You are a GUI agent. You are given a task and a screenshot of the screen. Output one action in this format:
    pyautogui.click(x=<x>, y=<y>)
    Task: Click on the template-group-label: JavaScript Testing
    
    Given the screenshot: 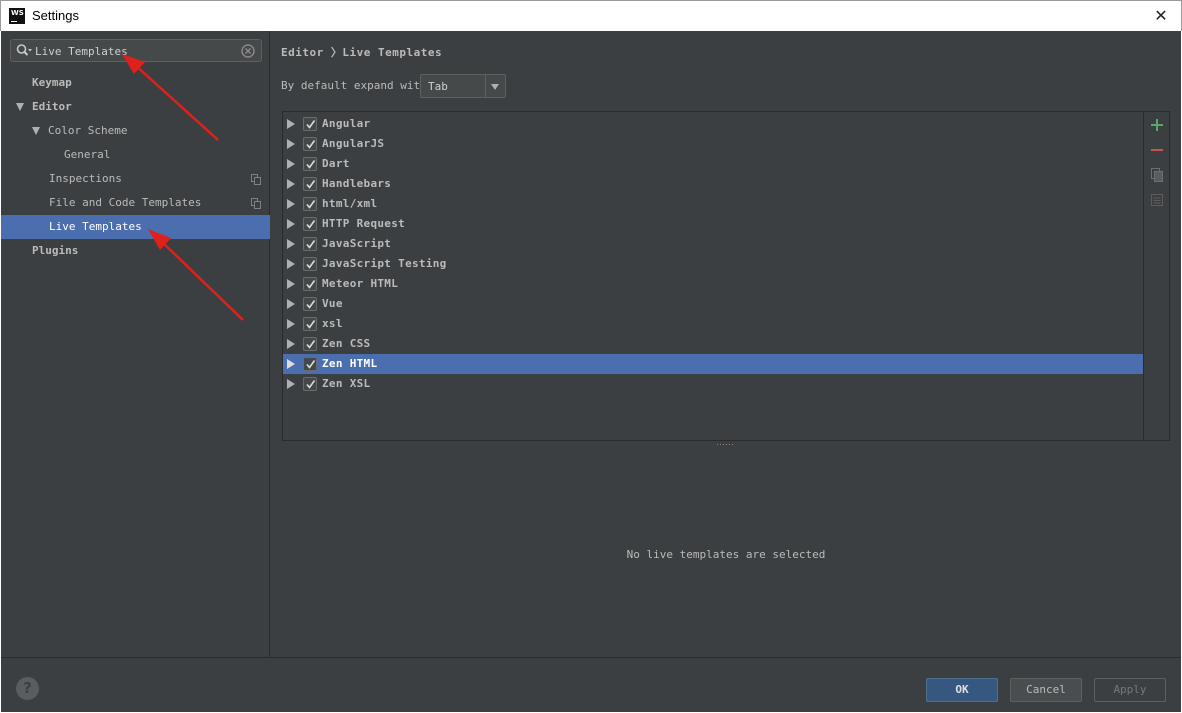 What is the action you would take?
    pyautogui.click(x=384, y=263)
    